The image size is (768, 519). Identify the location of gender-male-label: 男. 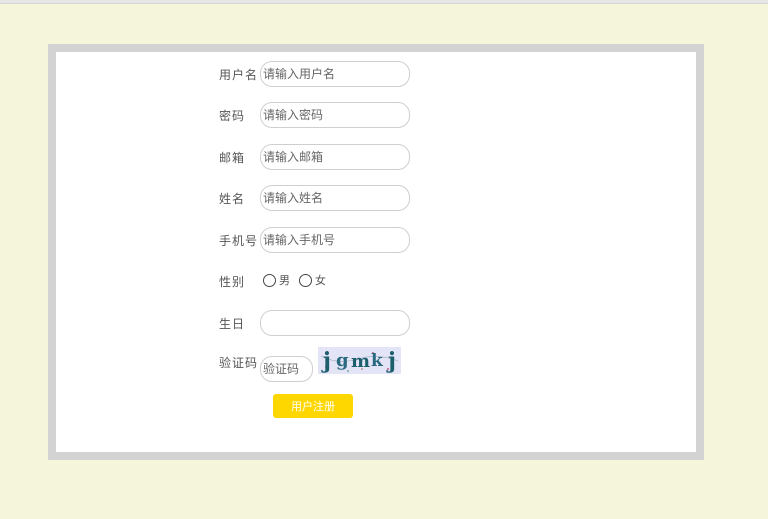
(284, 280).